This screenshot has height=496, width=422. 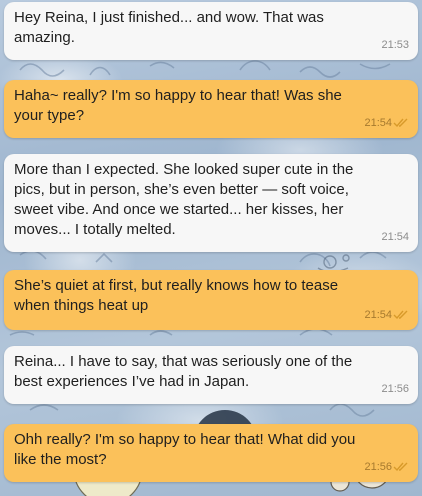 I want to click on message-meta: 21:53, so click(x=395, y=45).